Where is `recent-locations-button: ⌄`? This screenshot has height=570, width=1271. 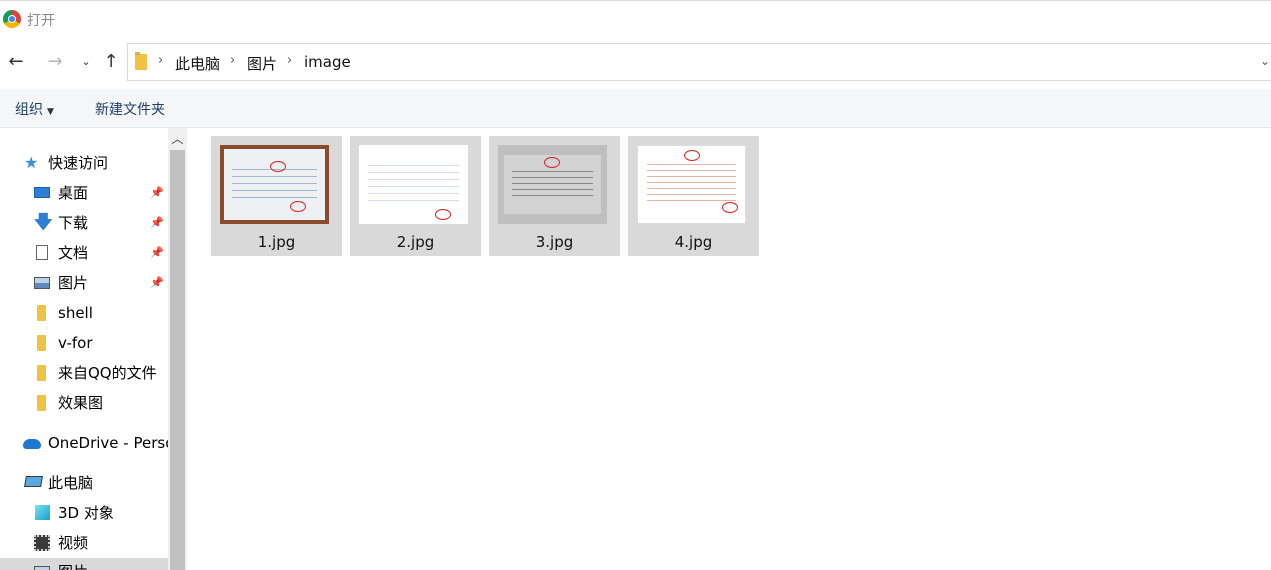
recent-locations-button: ⌄ is located at coordinates (86, 62).